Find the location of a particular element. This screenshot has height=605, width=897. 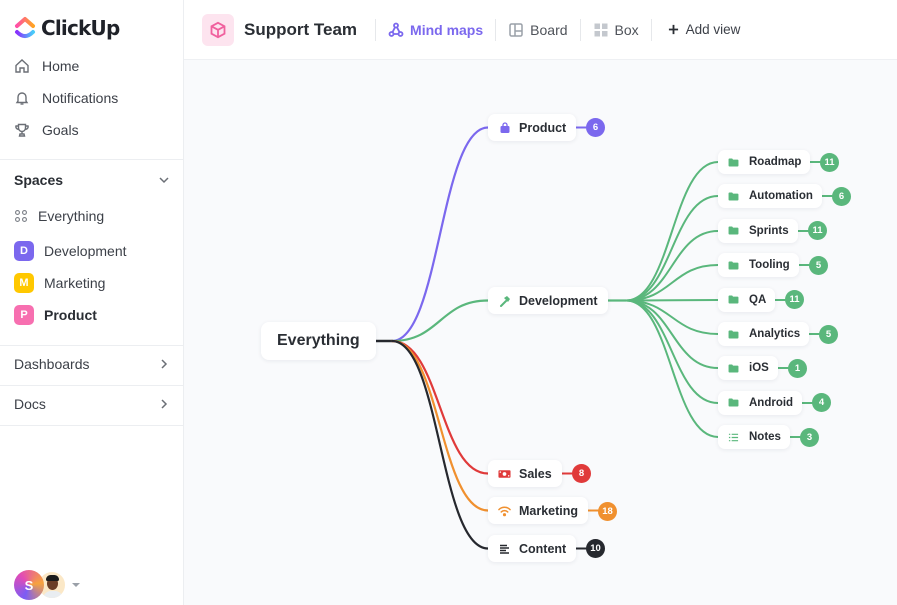

count-badge-roadmap: 11 is located at coordinates (829, 162).